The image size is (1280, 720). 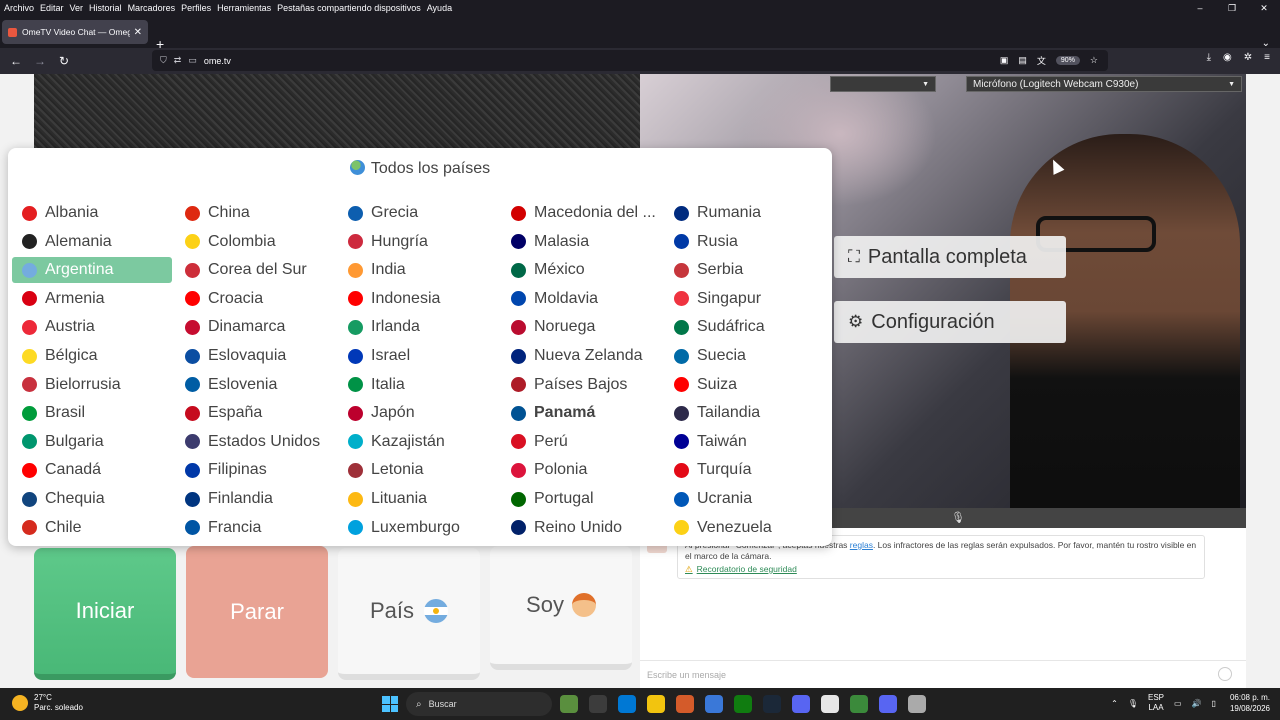 I want to click on bookmark-star-icon: ☆, so click(x=1094, y=60).